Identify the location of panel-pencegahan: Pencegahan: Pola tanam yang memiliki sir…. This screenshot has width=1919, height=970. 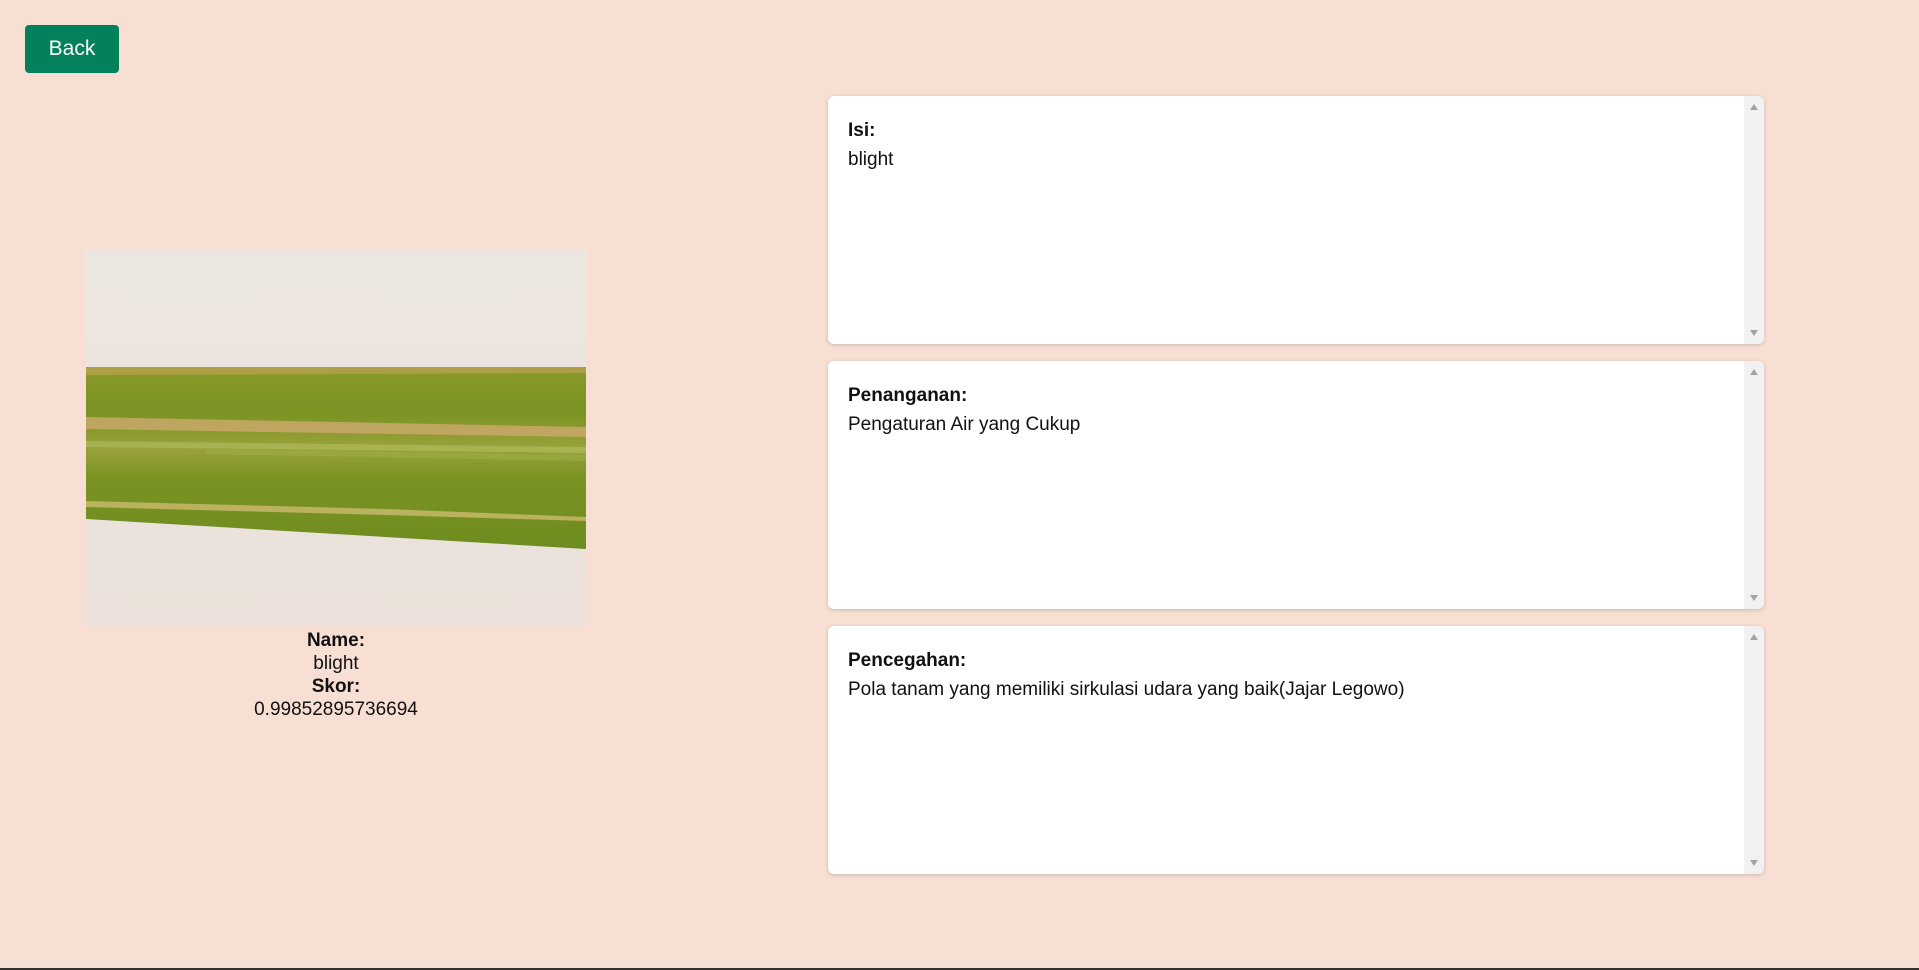
(1296, 750).